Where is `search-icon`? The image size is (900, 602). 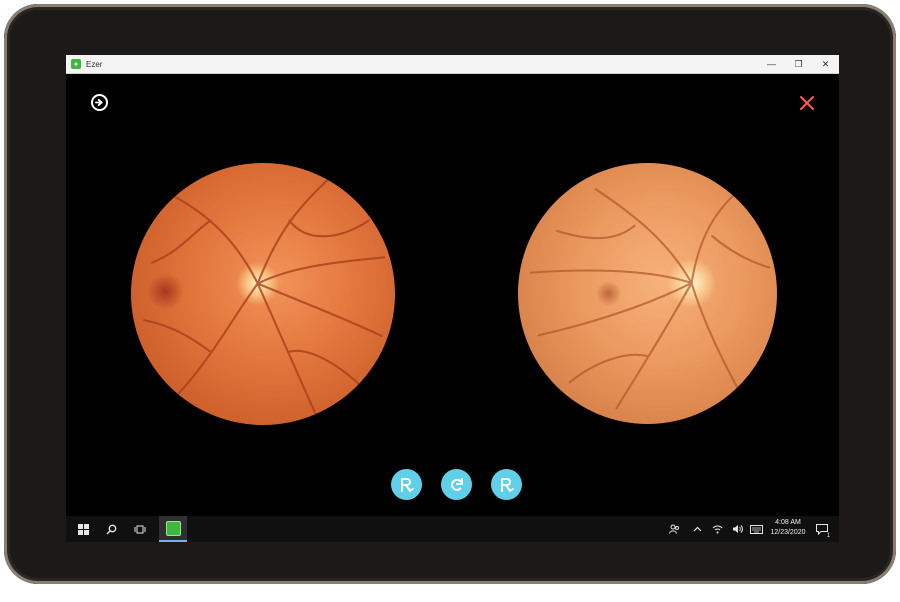
search-icon is located at coordinates (111, 529).